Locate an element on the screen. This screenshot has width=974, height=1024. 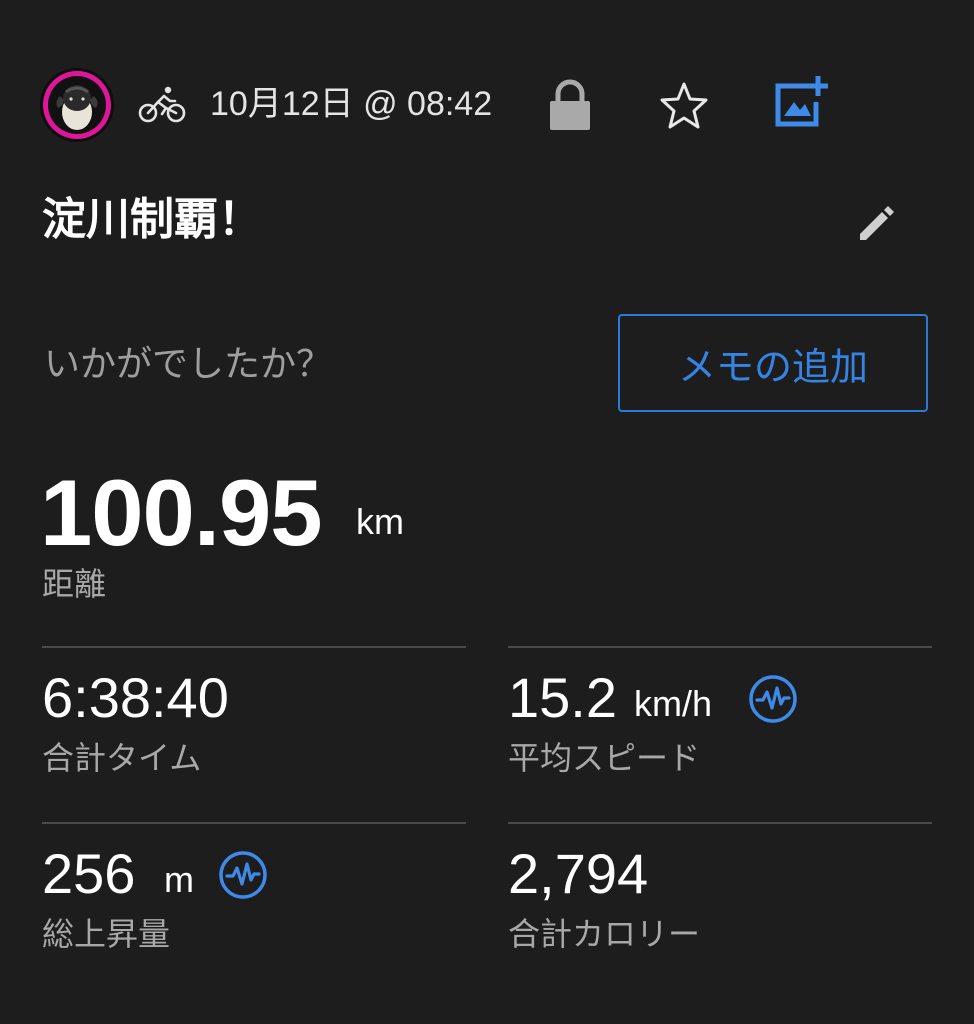
total-time-value: 6:38:40 is located at coordinates (135, 697).